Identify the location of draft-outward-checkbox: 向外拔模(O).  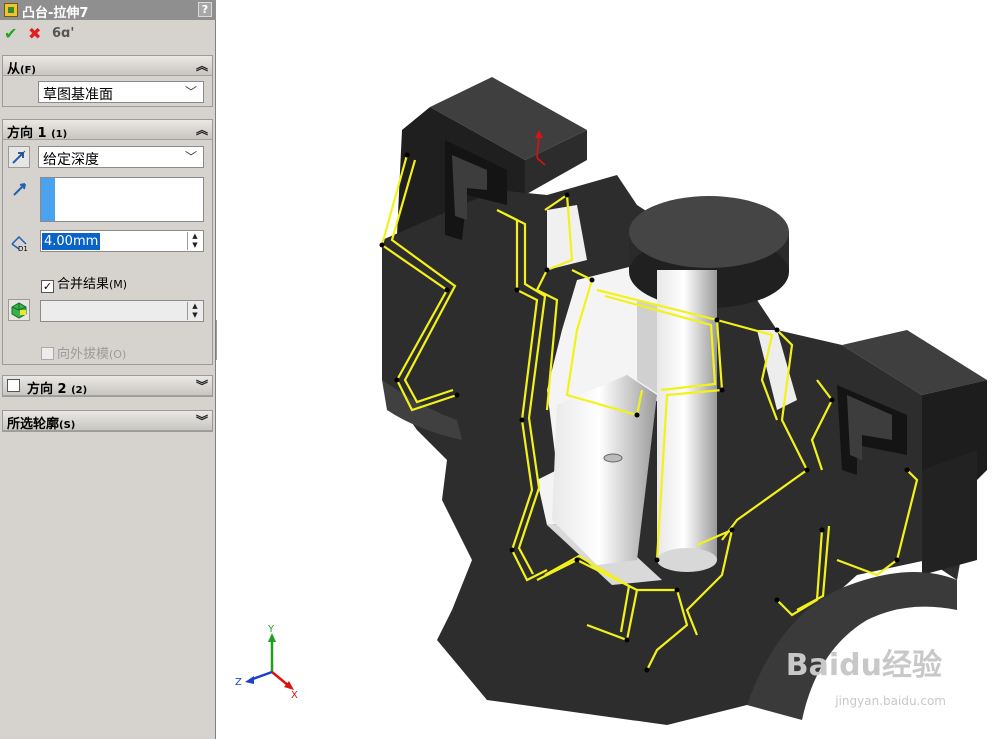
(83, 352).